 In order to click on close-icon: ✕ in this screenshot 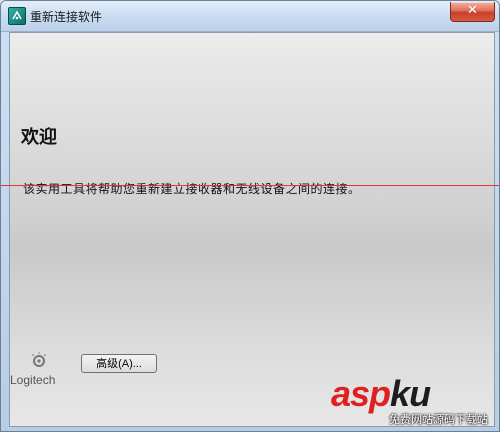, I will do `click(472, 10)`.